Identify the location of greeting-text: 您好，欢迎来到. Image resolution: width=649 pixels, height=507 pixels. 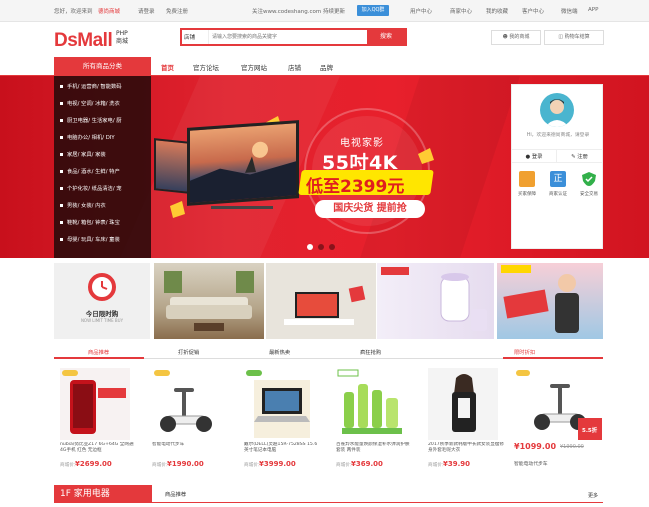
(73, 12).